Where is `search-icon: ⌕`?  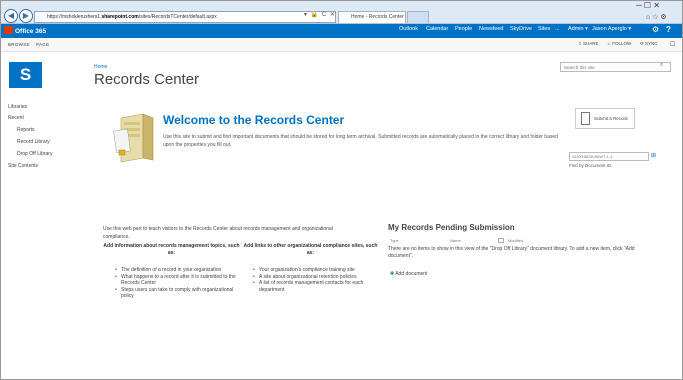
search-icon: ⌕ is located at coordinates (661, 65).